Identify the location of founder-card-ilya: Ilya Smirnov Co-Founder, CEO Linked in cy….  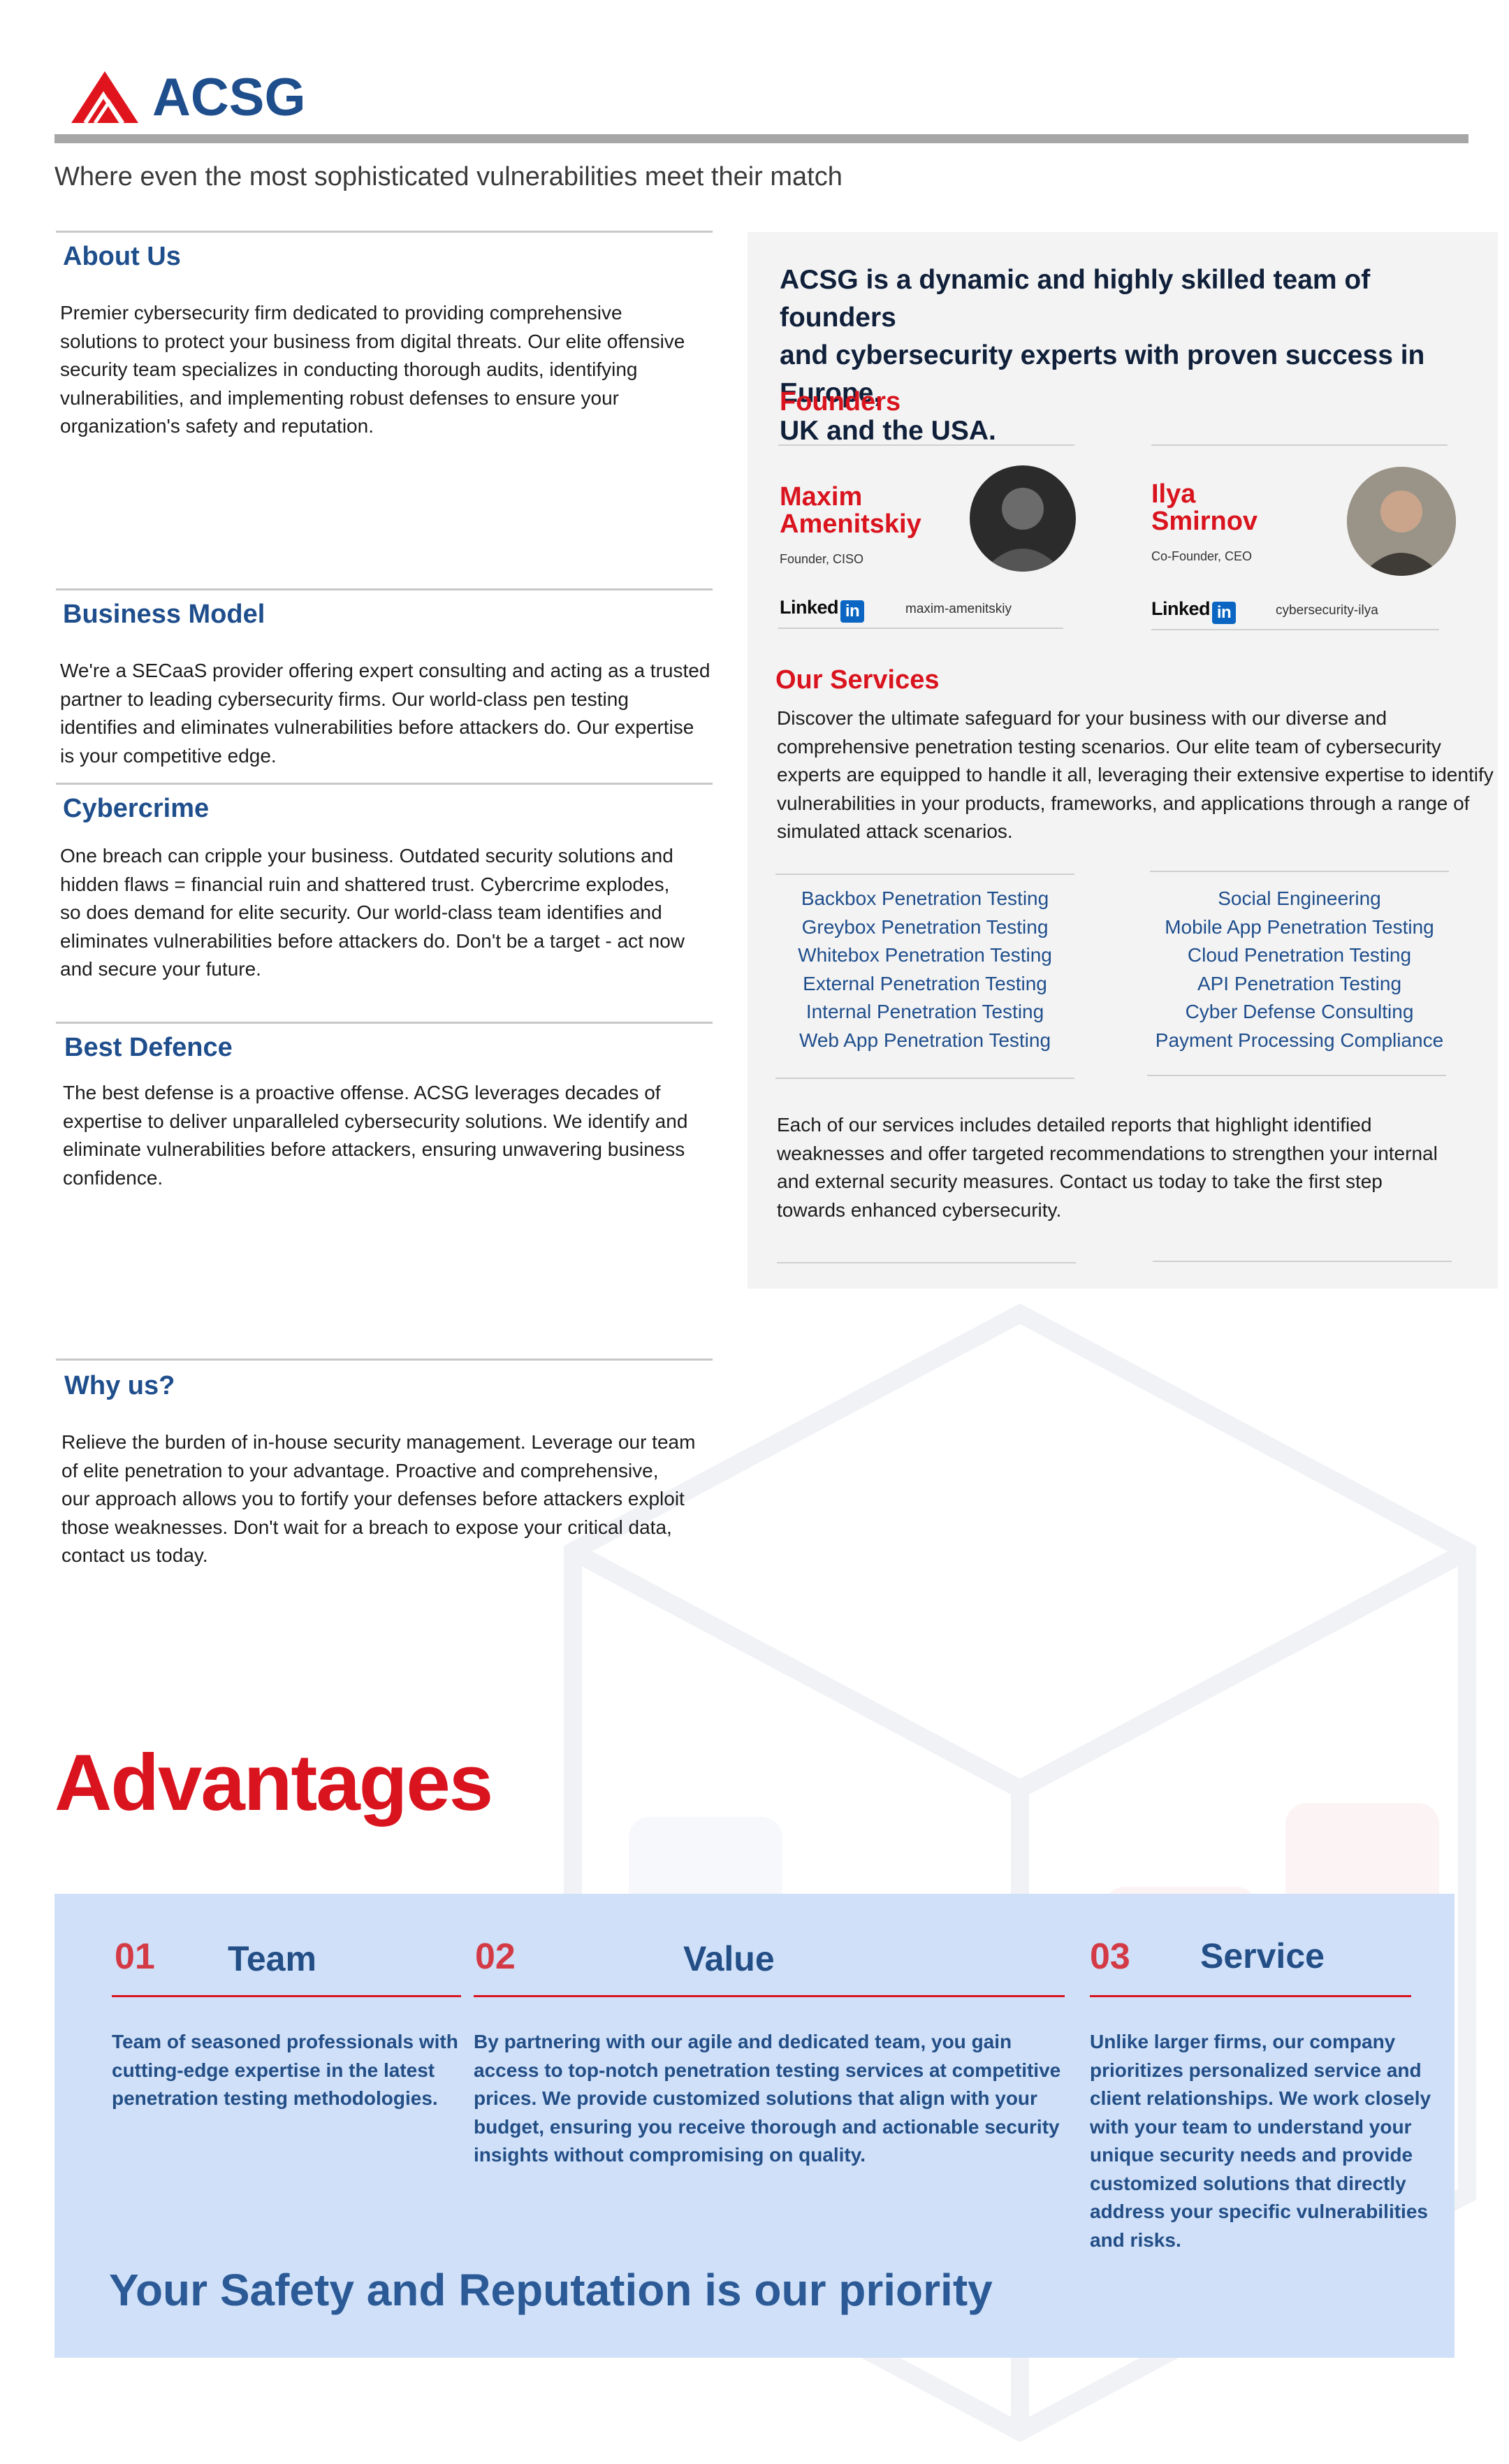
(1312, 552).